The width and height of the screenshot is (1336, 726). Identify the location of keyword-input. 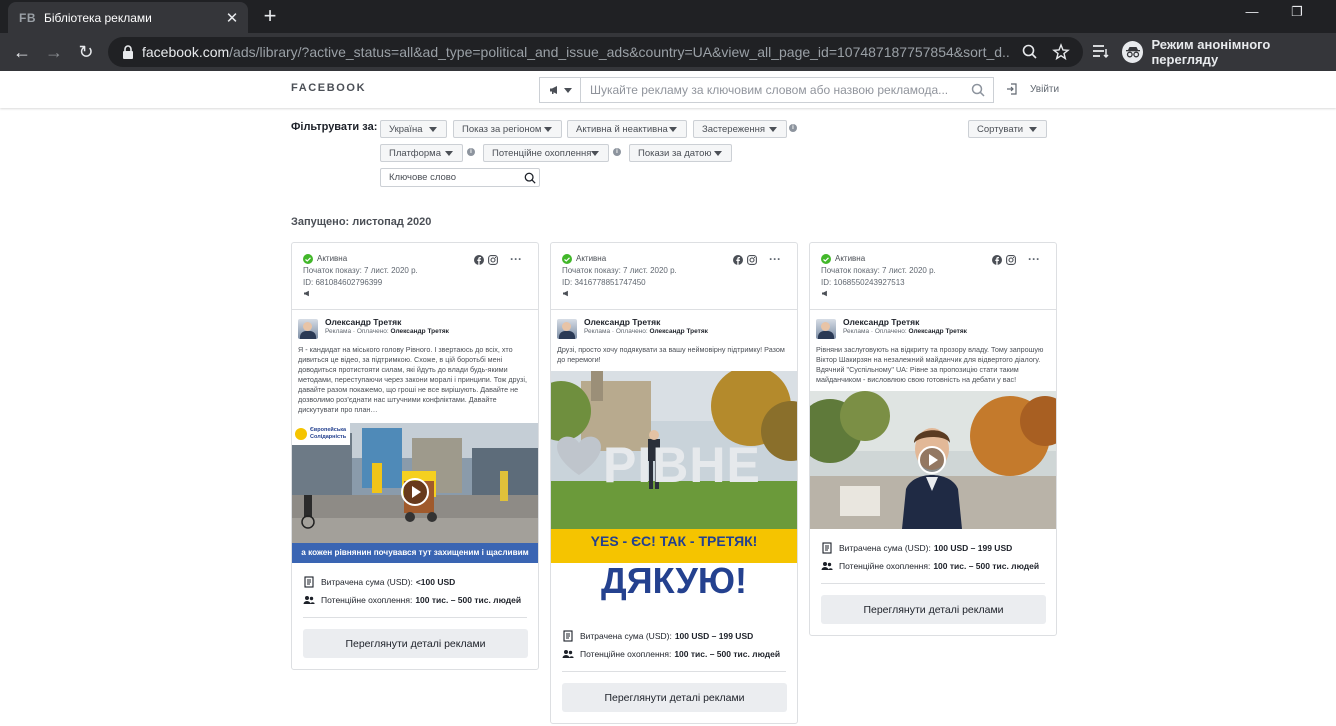
(451, 177).